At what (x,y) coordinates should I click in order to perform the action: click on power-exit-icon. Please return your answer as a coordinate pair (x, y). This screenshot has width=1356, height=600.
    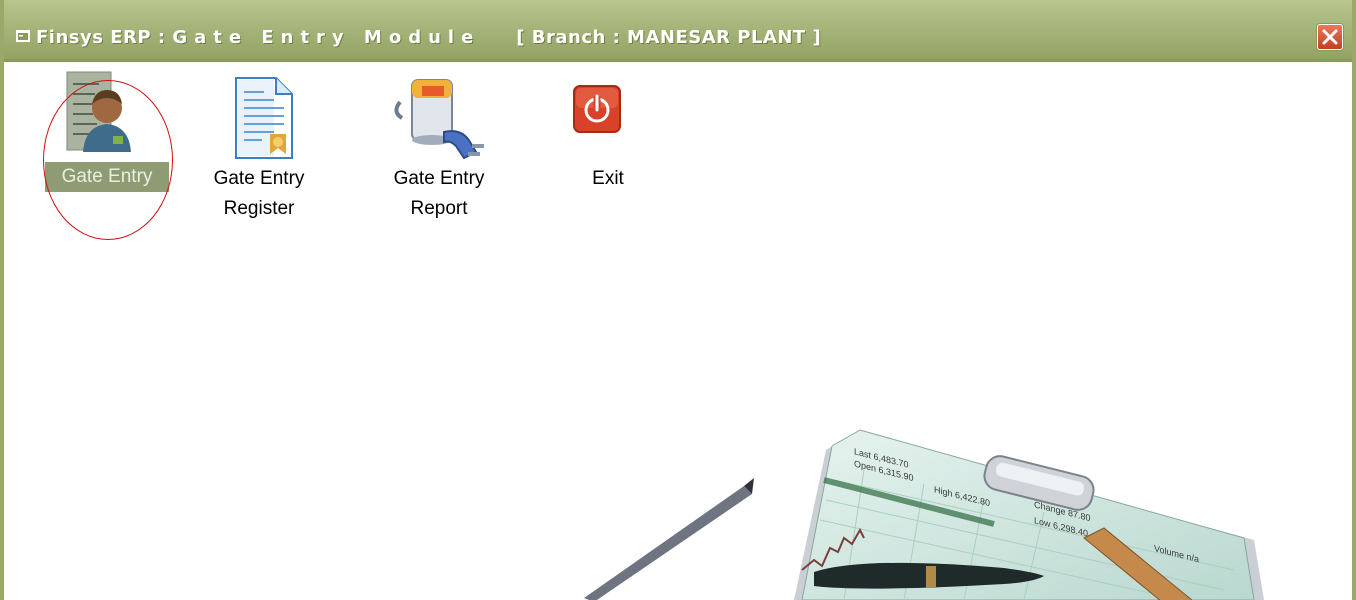
    Looking at the image, I should click on (597, 109).